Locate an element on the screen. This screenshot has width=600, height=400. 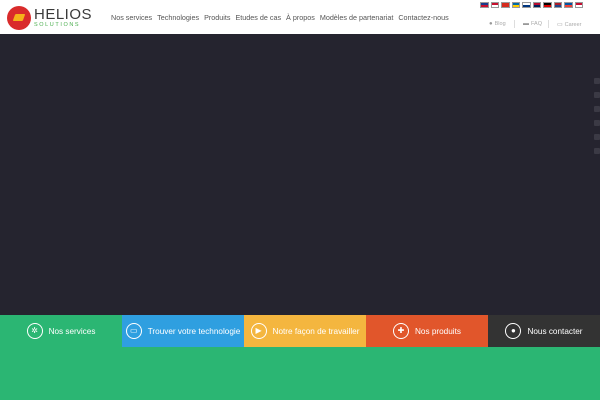
tab-label: Nos services is located at coordinates (72, 331).